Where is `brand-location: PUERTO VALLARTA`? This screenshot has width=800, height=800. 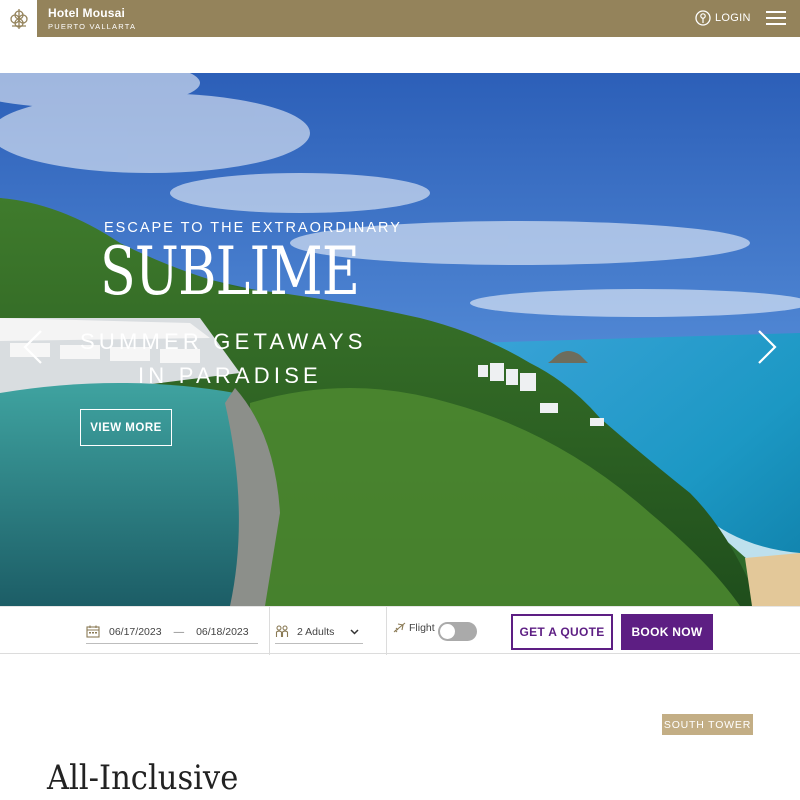
brand-location: PUERTO VALLARTA is located at coordinates (92, 26).